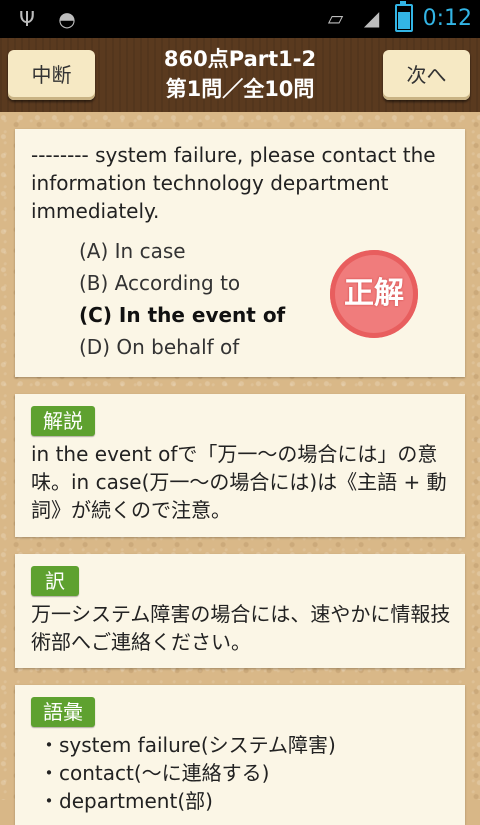  Describe the element at coordinates (67, 19) in the screenshot. I see `android-icon: ◓` at that location.